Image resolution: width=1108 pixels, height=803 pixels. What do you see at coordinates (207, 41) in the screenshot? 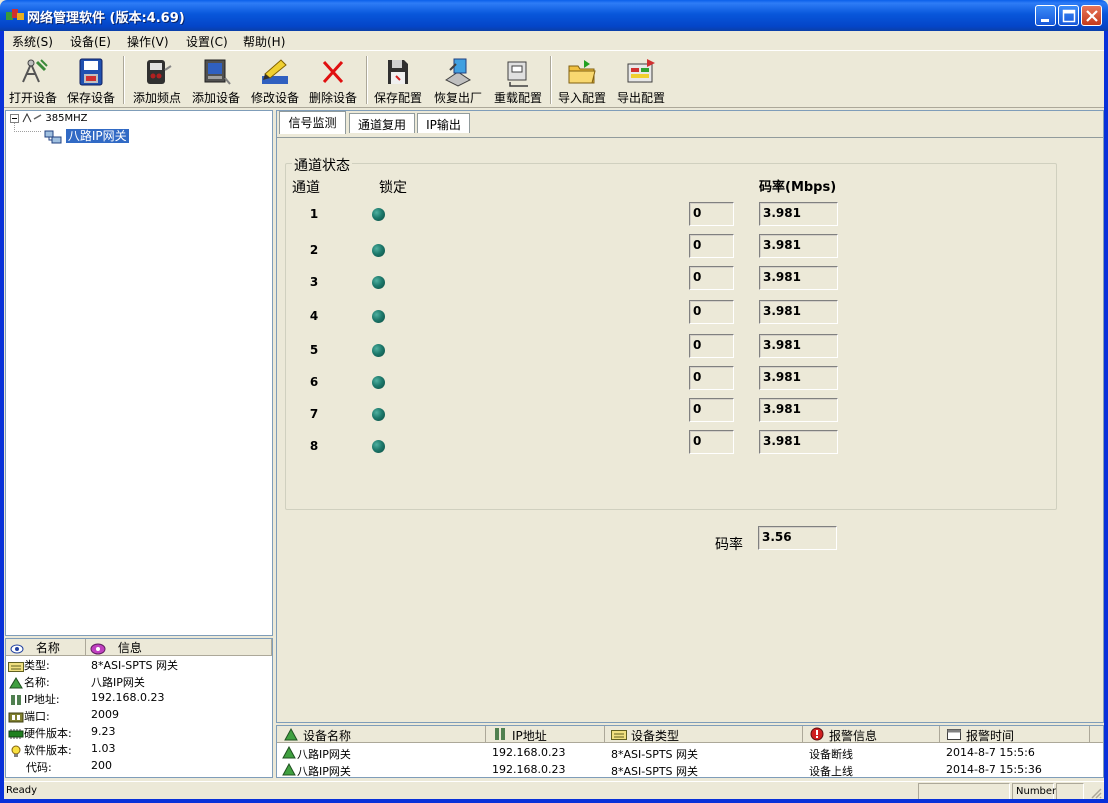
I see `menu-settings: 设置(C)` at bounding box center [207, 41].